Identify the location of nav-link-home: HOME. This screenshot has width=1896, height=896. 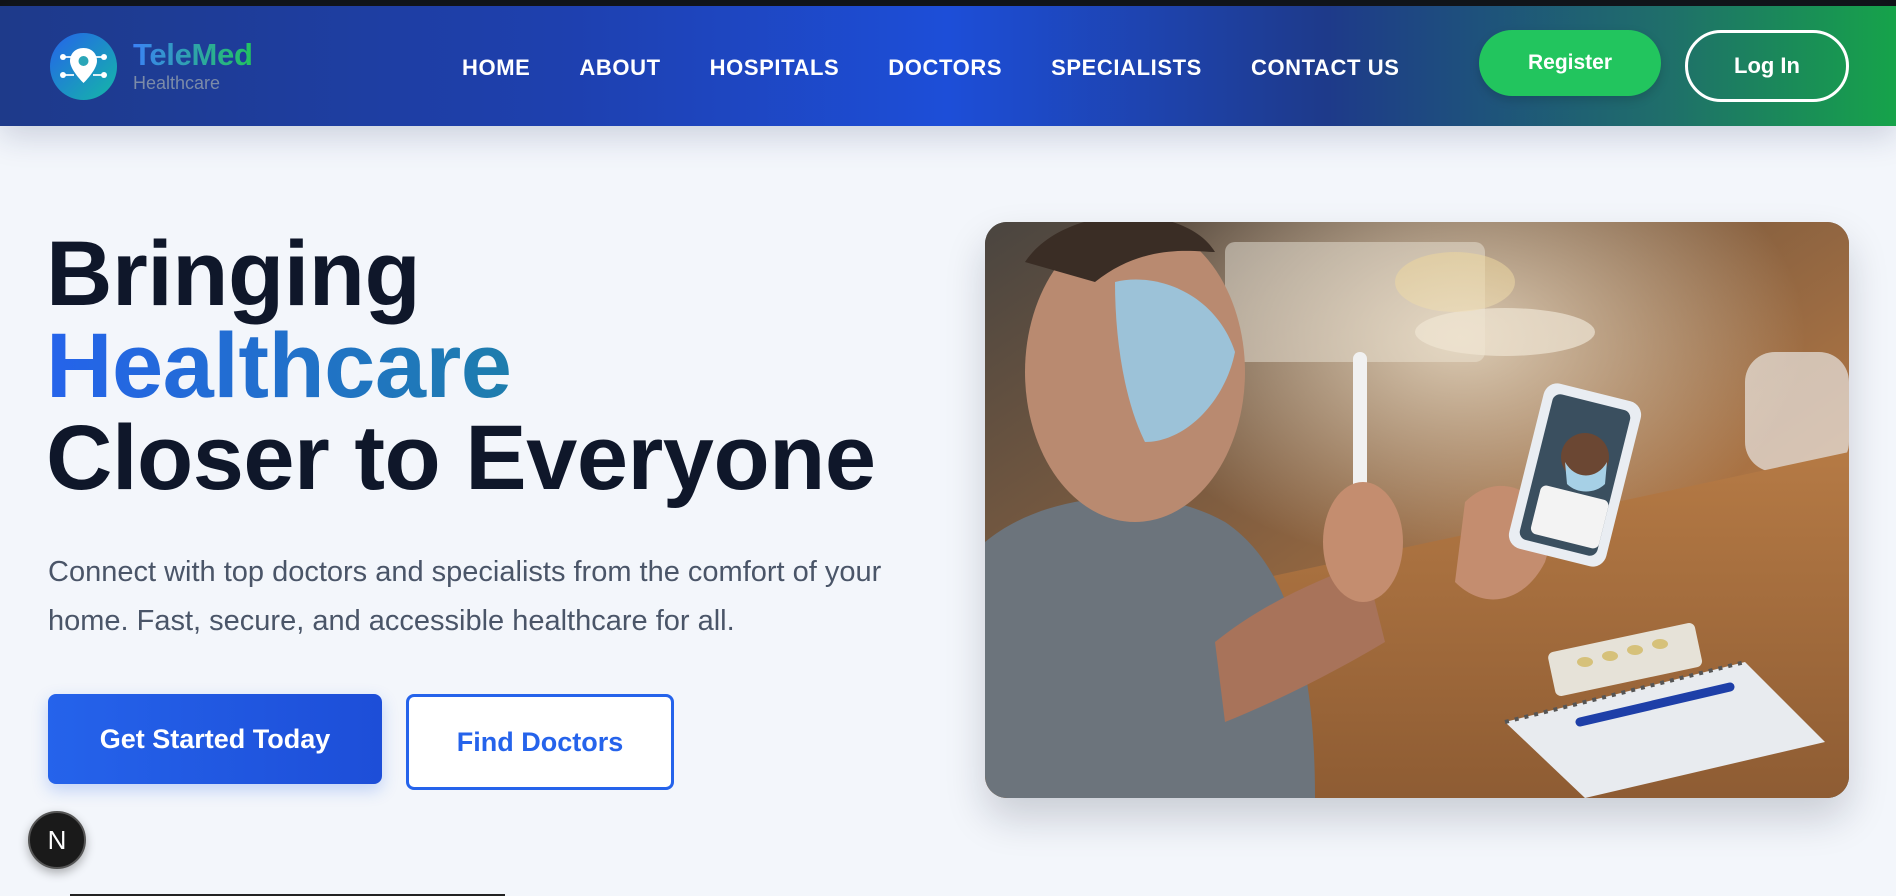
(496, 68).